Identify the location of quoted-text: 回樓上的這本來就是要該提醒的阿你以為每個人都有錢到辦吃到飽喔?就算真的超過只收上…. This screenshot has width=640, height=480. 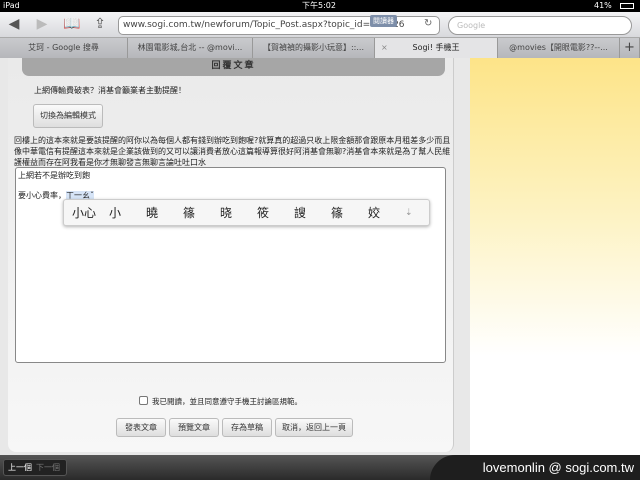
(232, 151).